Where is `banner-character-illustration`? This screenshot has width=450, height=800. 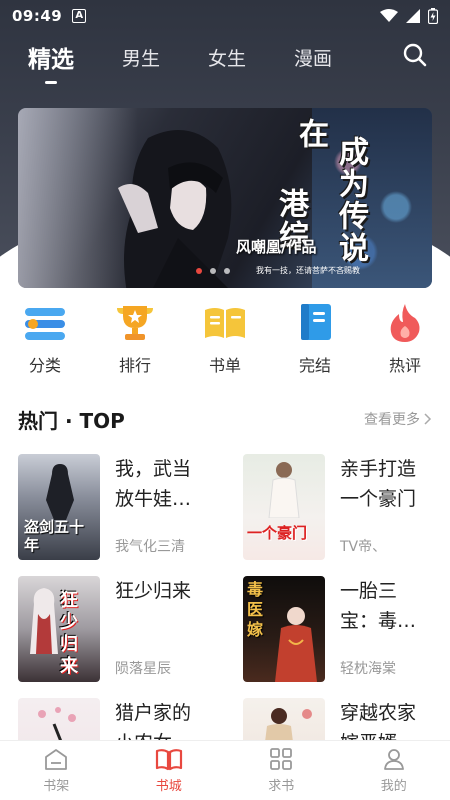
banner-character-illustration is located at coordinates (175, 209).